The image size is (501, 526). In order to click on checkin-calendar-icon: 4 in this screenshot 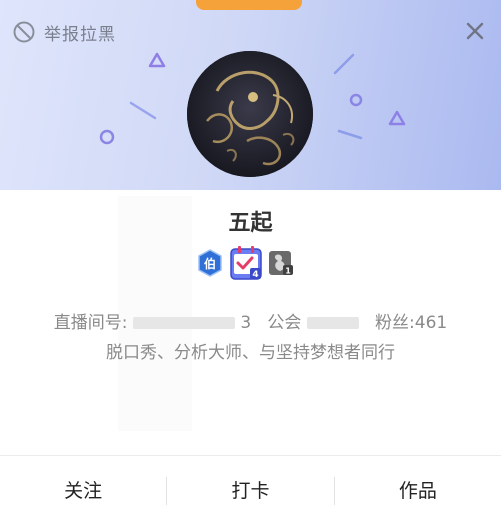, I will do `click(246, 263)`.